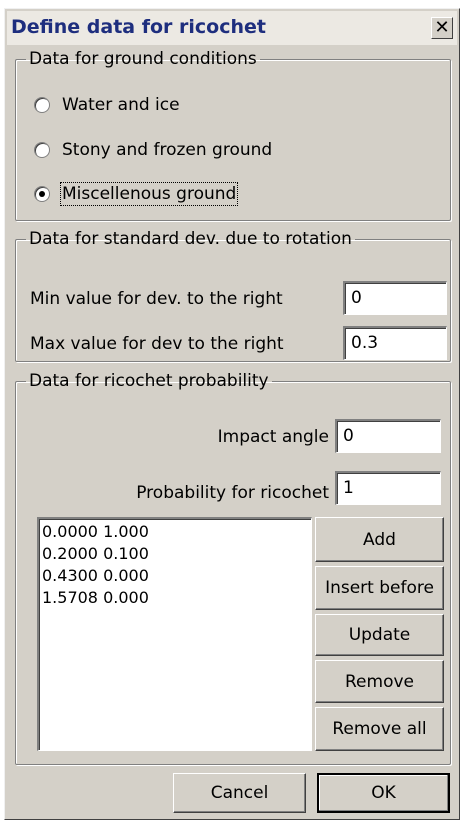  Describe the element at coordinates (388, 488) in the screenshot. I see `probability-input: 1` at that location.